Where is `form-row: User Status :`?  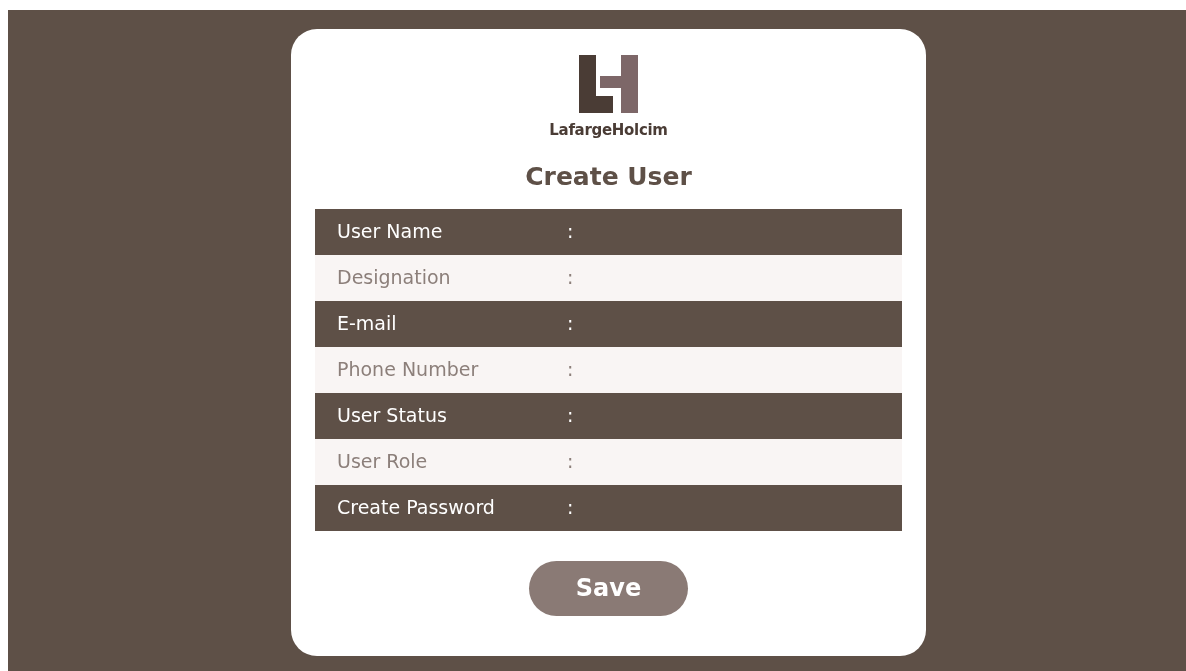 form-row: User Status : is located at coordinates (608, 415).